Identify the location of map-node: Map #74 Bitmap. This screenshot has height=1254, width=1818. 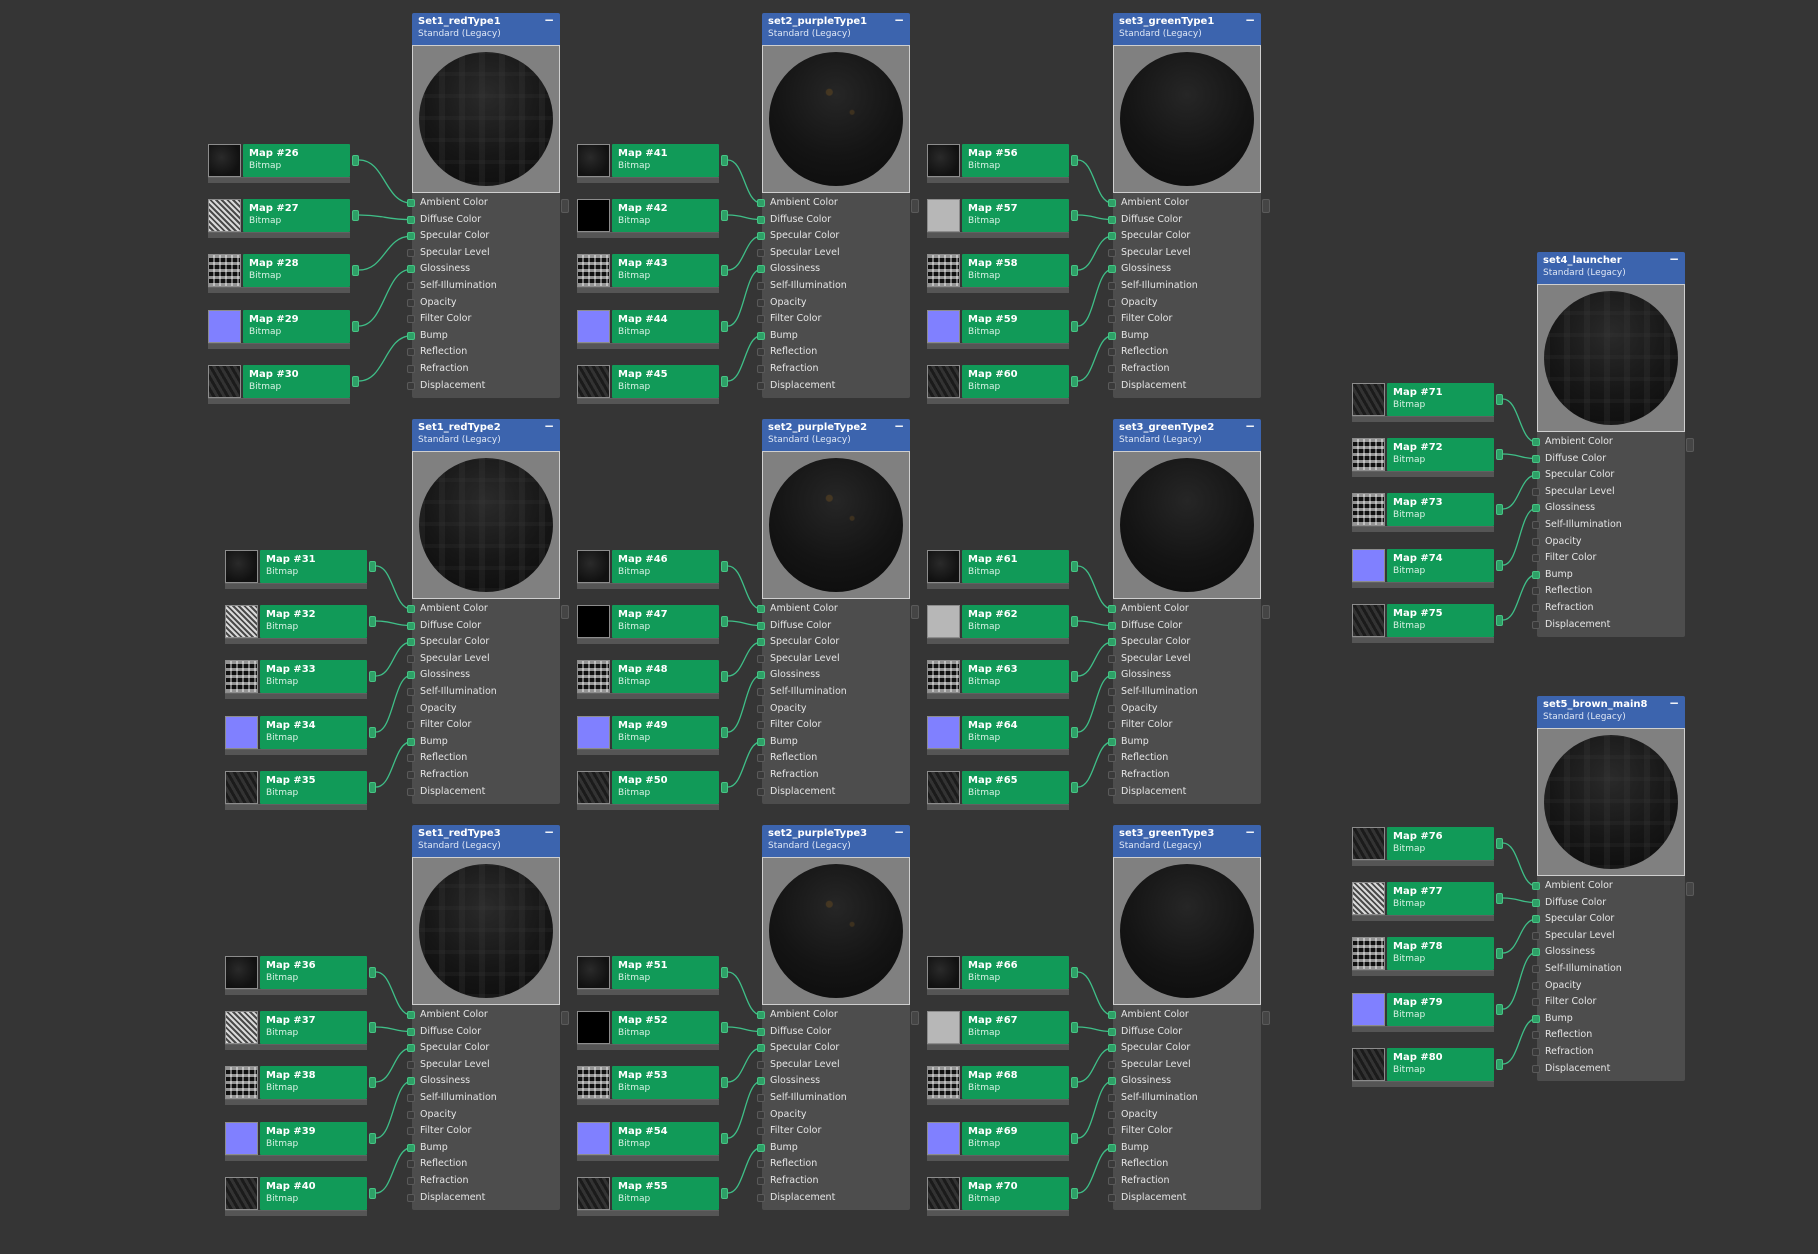
(1427, 569).